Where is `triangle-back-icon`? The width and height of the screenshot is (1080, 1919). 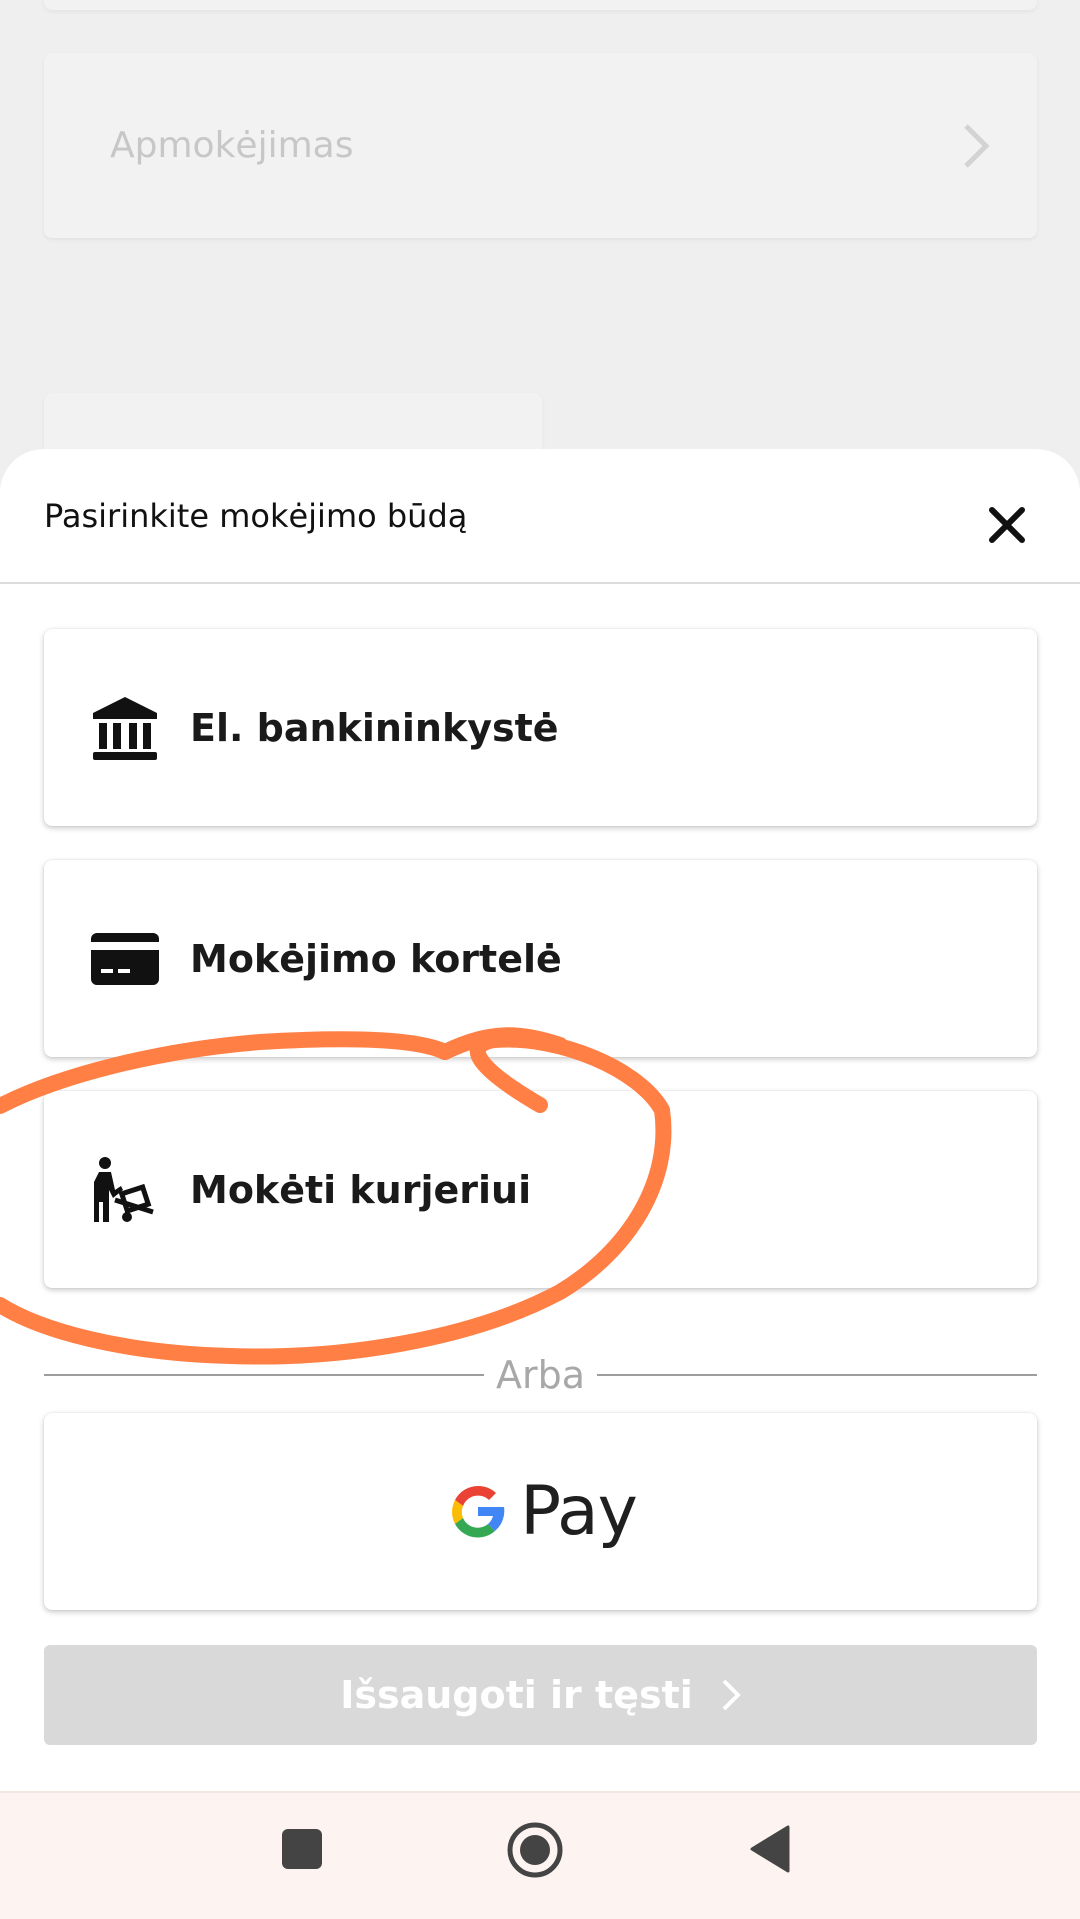 triangle-back-icon is located at coordinates (770, 1849).